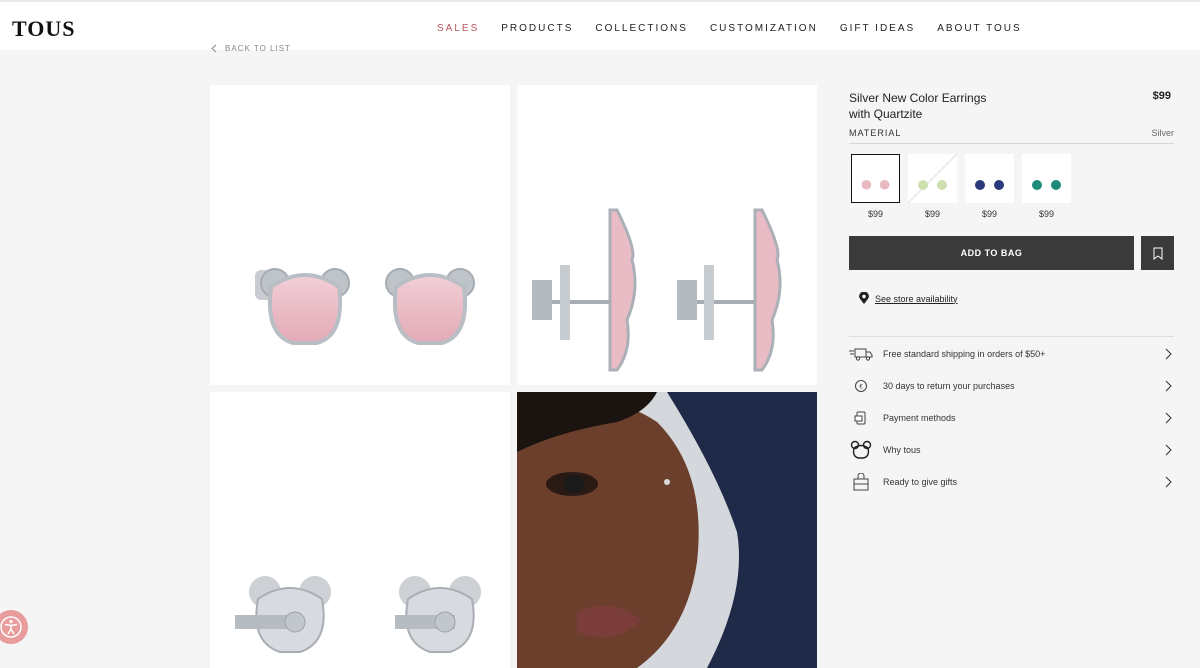  I want to click on product-image-side, so click(667, 235).